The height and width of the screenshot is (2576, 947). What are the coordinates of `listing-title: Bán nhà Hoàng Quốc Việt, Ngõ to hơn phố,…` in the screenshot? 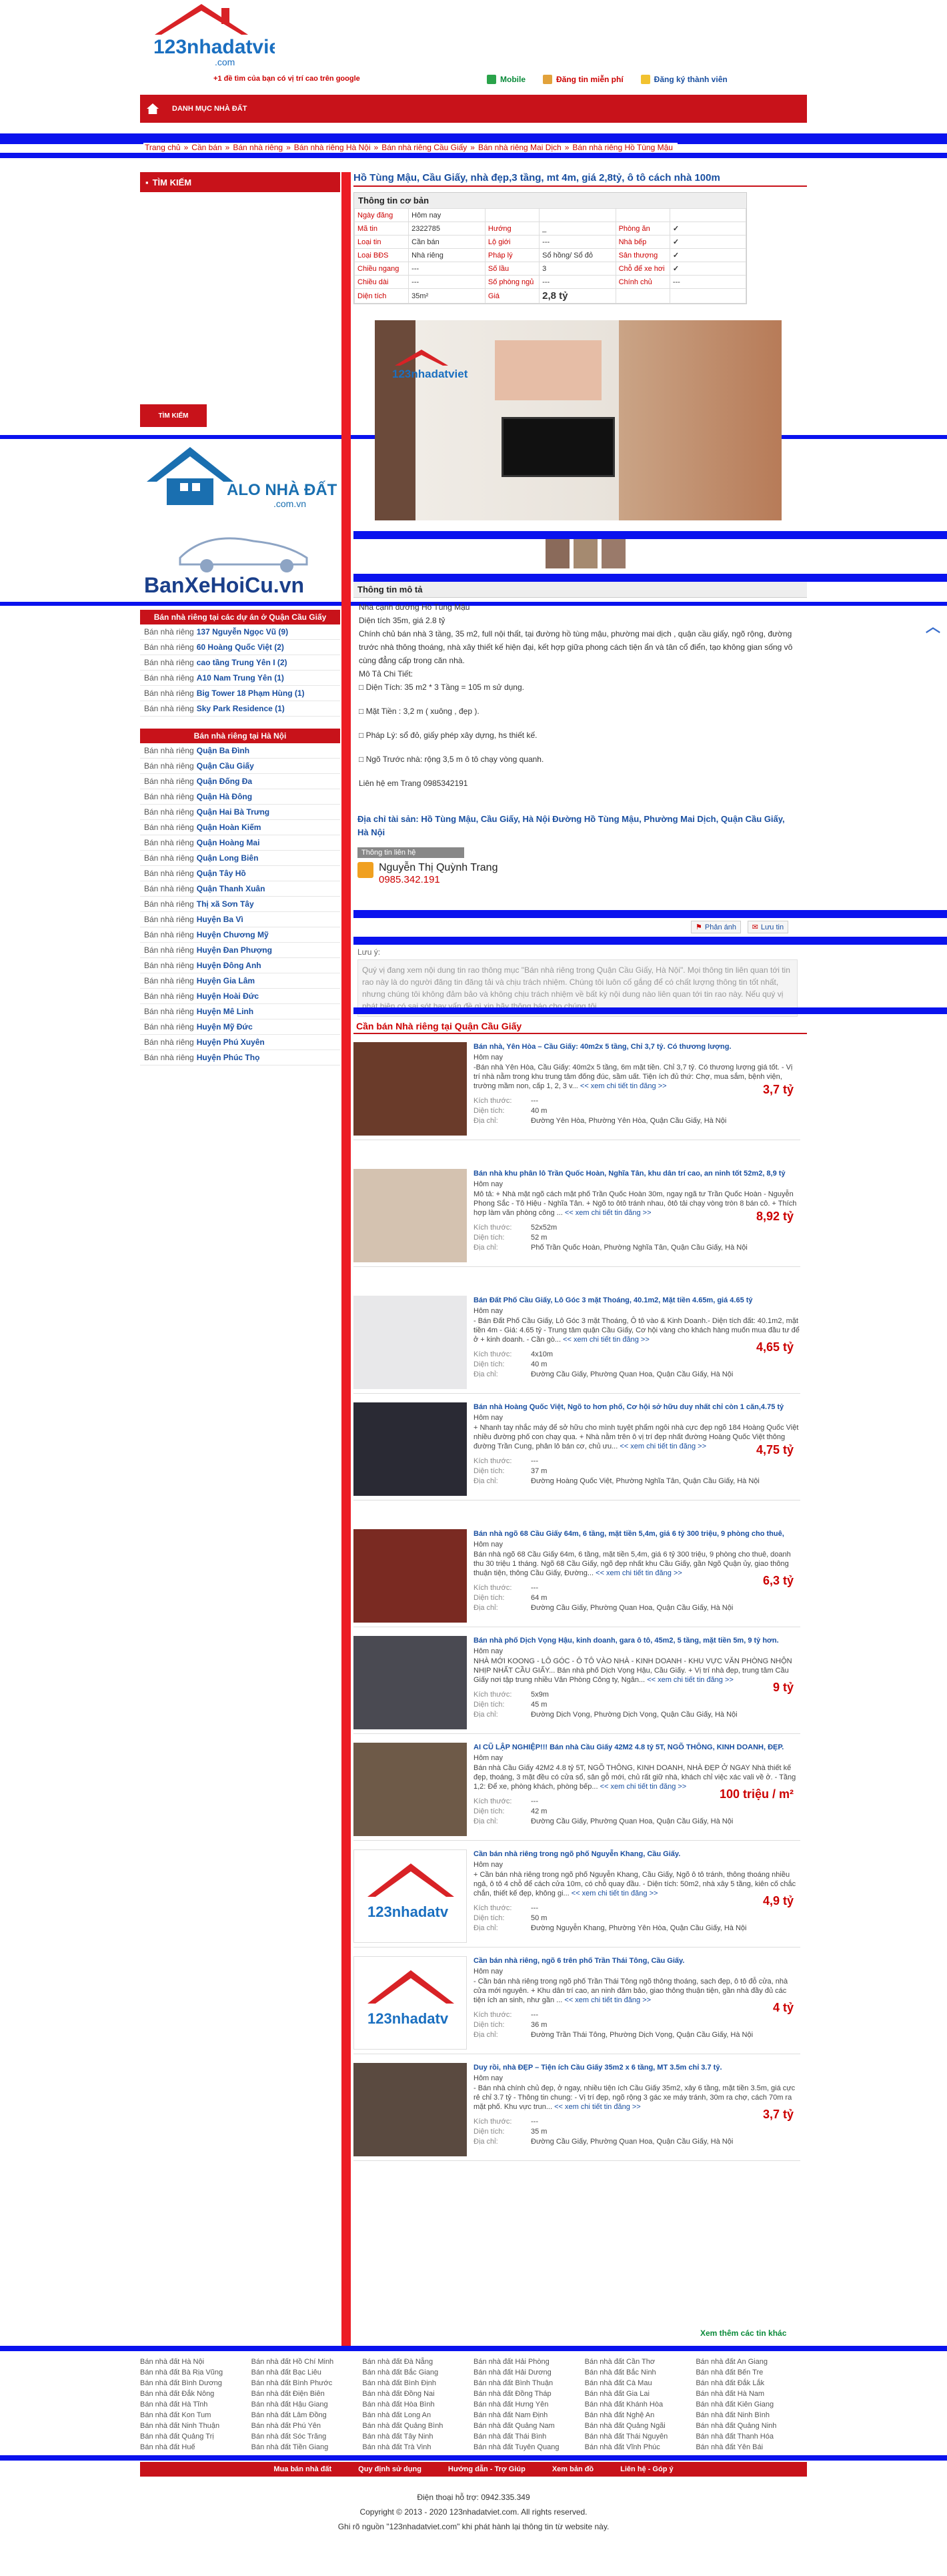 It's located at (637, 1407).